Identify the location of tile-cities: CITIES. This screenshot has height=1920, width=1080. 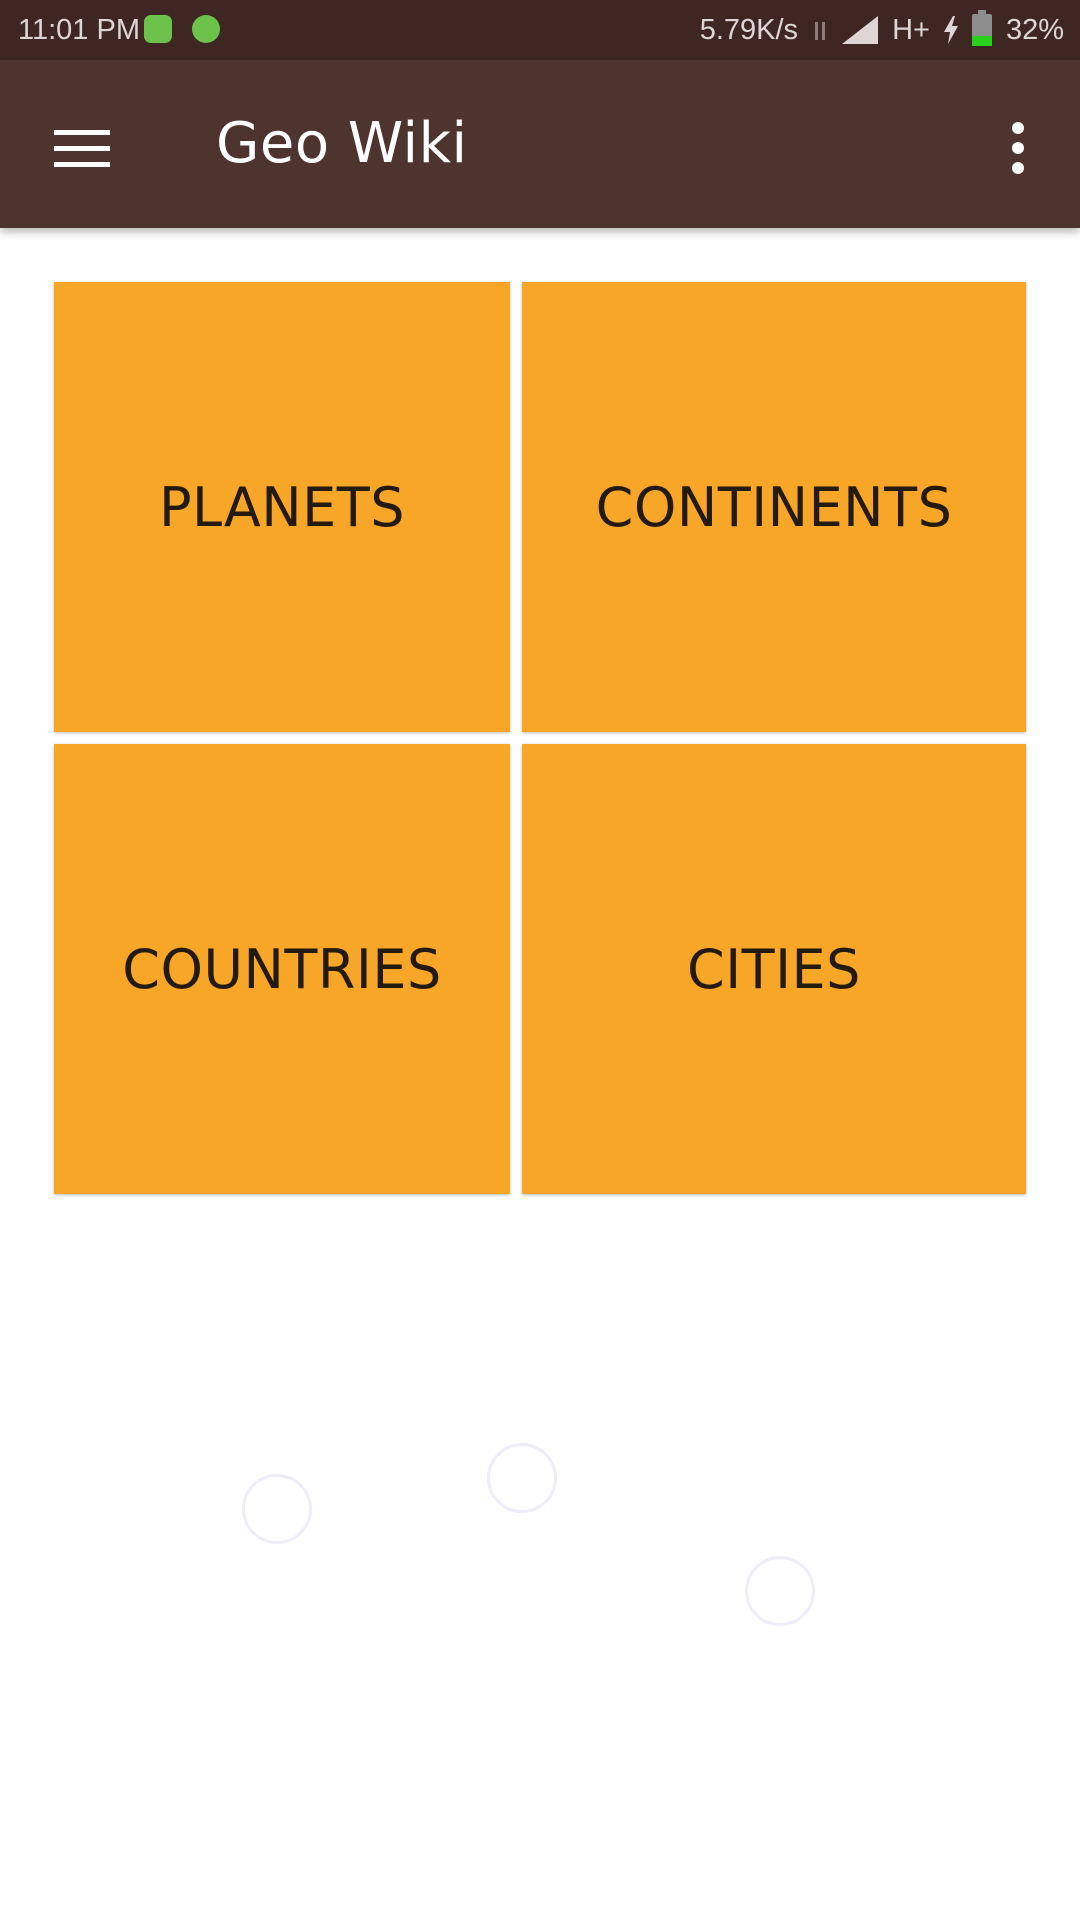
(774, 969).